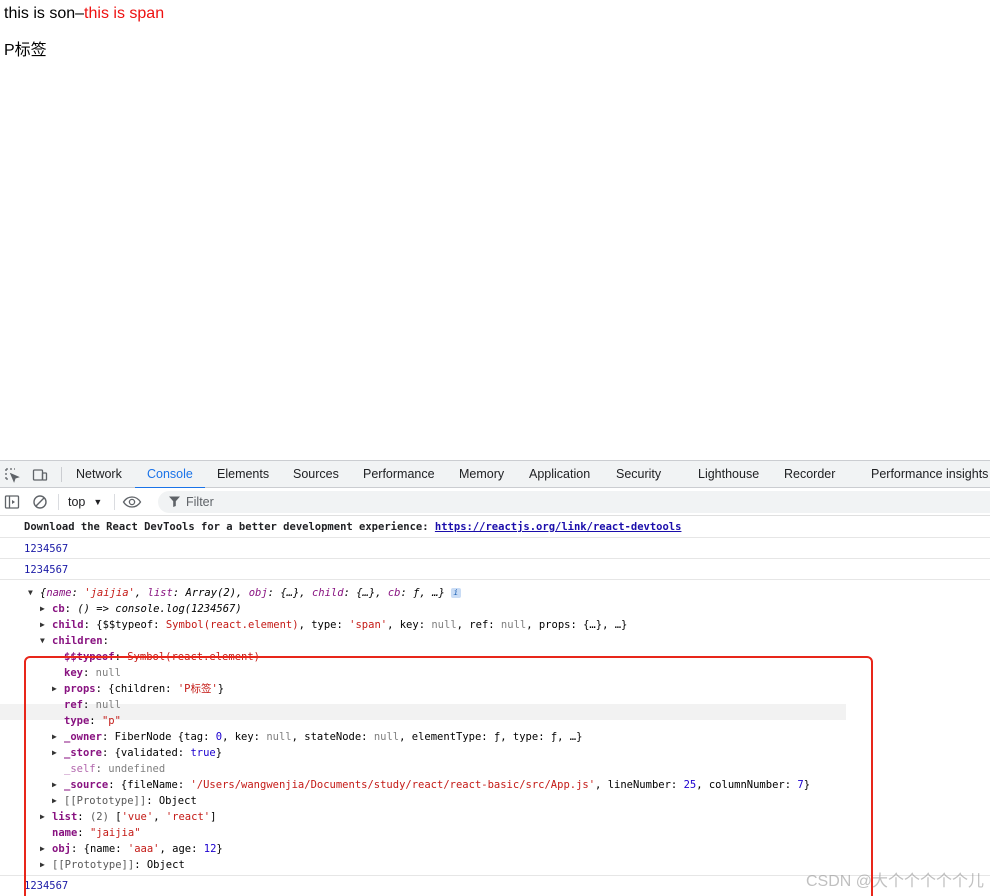  I want to click on sidebar-toggle-icon, so click(12, 502).